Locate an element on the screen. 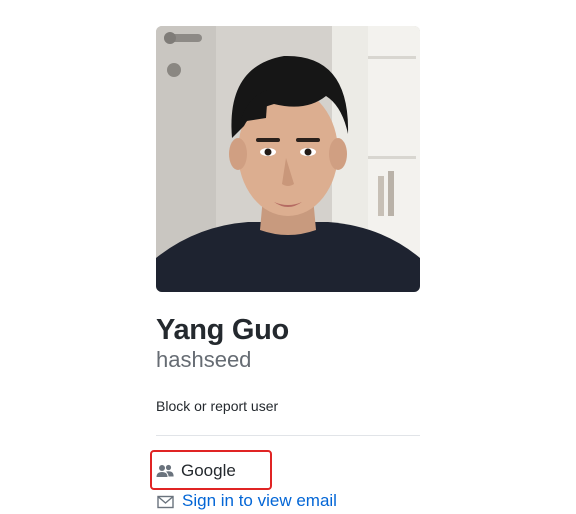 The image size is (576, 514). sign-in-email-link: Sign in to view email is located at coordinates (259, 501).